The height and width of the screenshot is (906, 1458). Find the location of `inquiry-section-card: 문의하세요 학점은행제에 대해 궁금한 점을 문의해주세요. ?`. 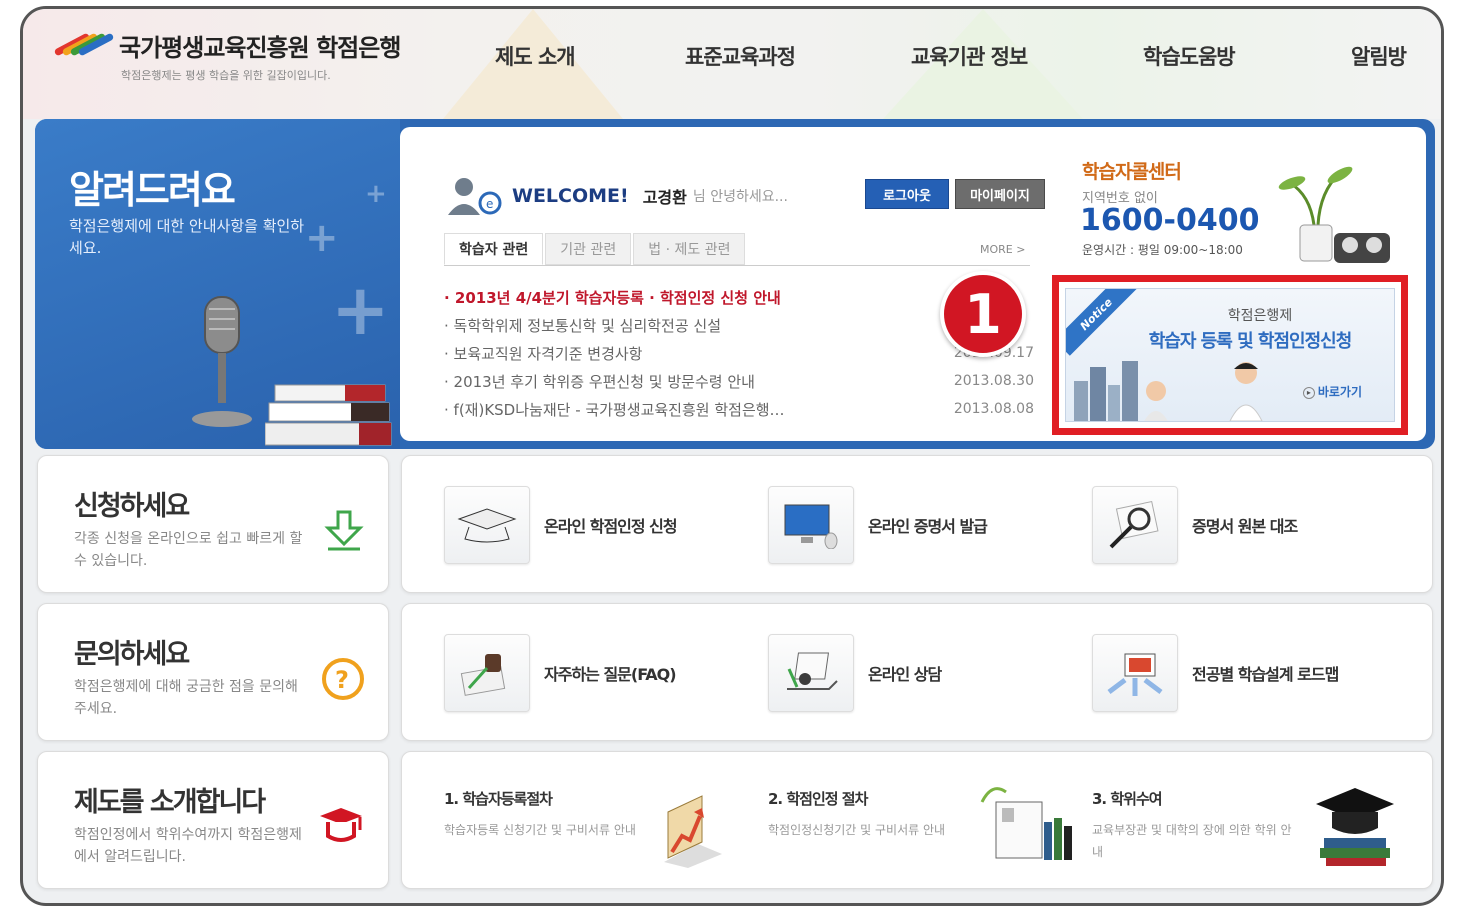

inquiry-section-card: 문의하세요 학점은행제에 대해 궁금한 점을 문의해주세요. ? is located at coordinates (213, 672).